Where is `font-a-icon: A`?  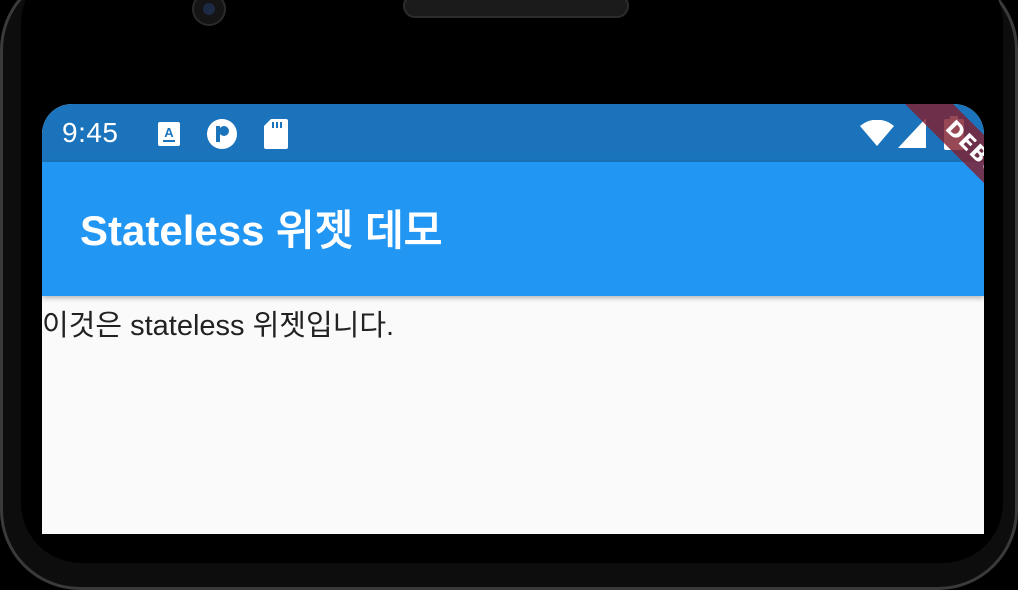
font-a-icon: A is located at coordinates (169, 136).